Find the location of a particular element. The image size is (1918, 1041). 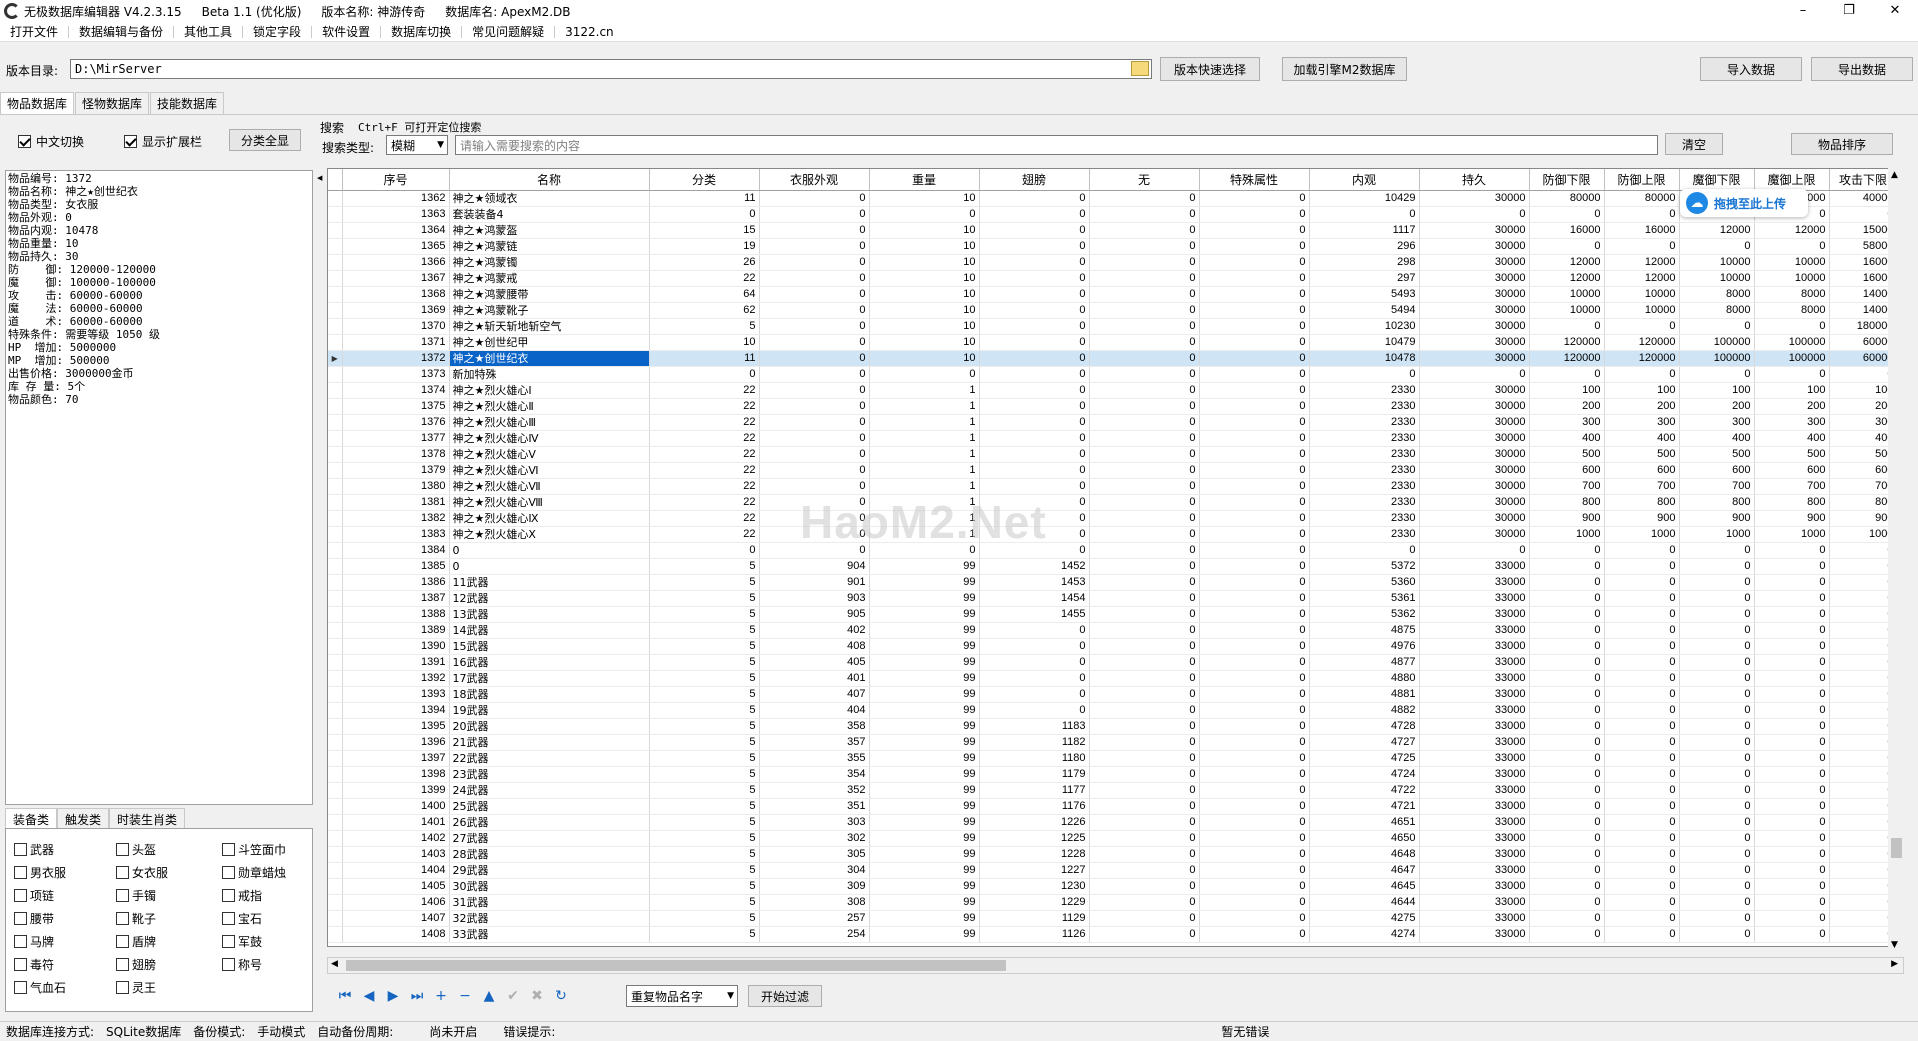

table-cell: 10429 is located at coordinates (1364, 198).